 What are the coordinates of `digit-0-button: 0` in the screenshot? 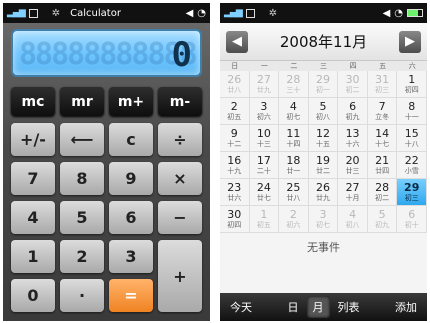 It's located at (33, 295).